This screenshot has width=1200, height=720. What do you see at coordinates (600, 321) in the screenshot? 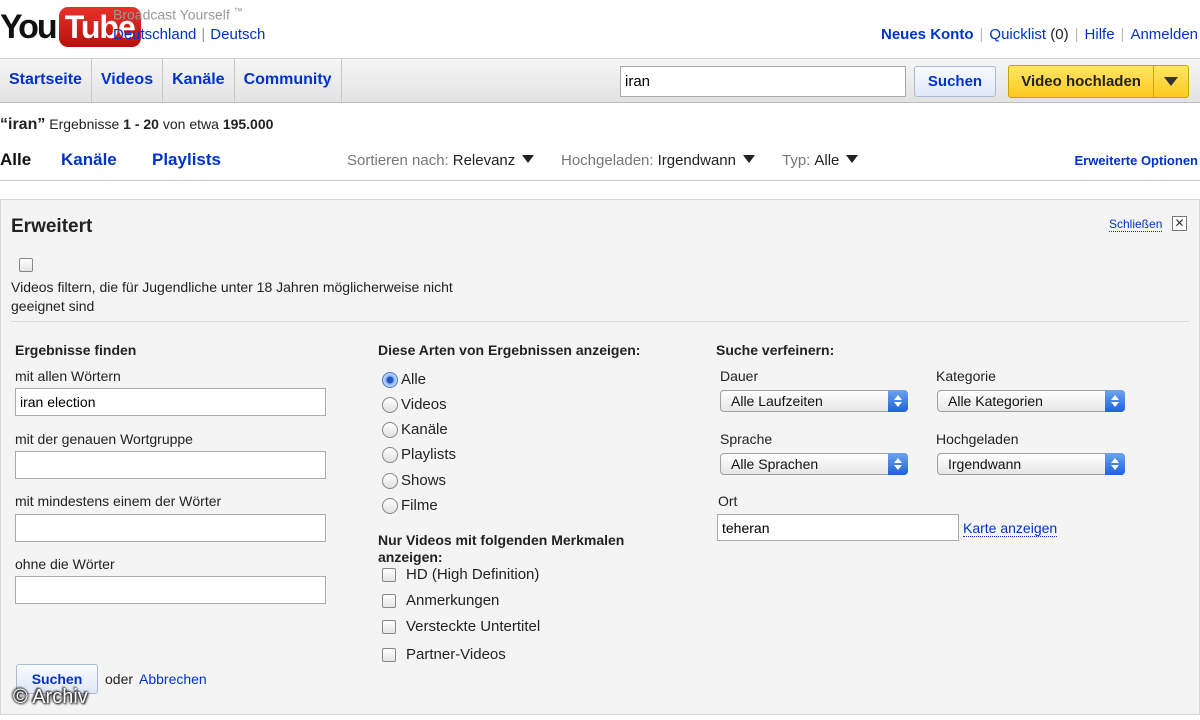
I see `divider` at bounding box center [600, 321].